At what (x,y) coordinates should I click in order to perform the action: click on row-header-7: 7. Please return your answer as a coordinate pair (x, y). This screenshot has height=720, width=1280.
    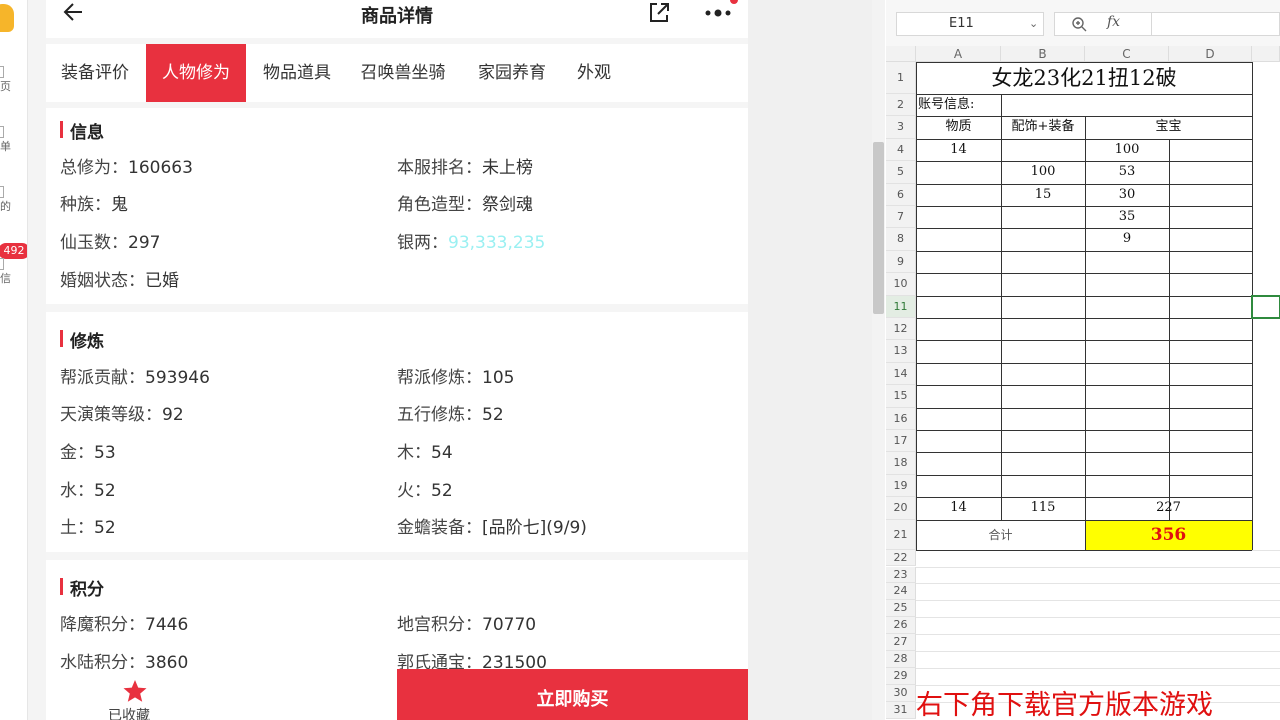
    Looking at the image, I should click on (901, 217).